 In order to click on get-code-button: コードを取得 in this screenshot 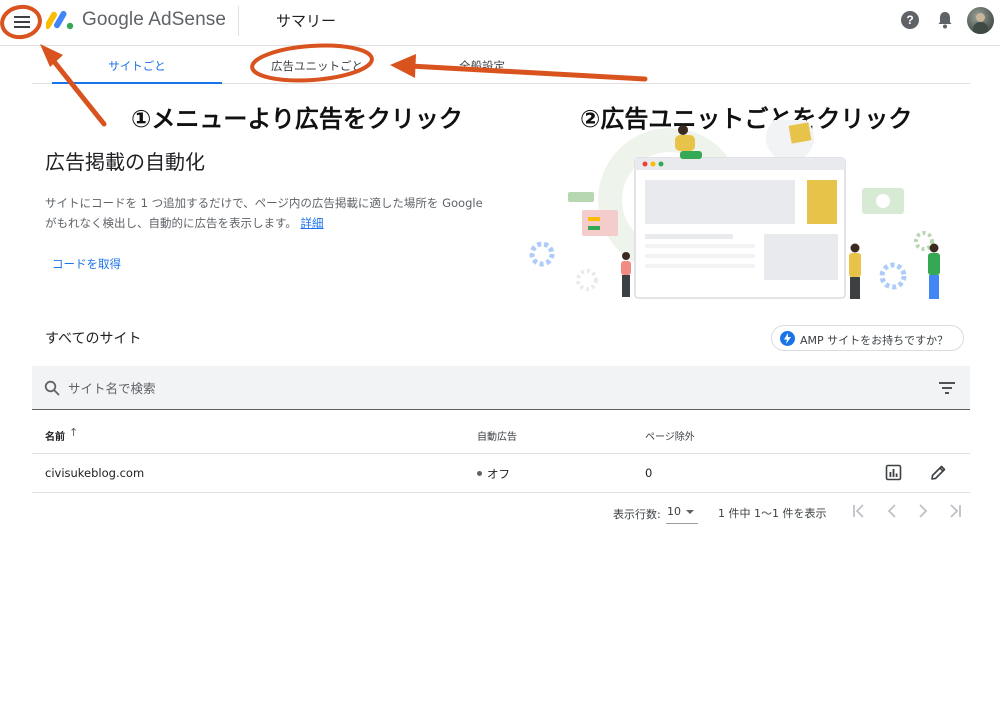, I will do `click(86, 264)`.